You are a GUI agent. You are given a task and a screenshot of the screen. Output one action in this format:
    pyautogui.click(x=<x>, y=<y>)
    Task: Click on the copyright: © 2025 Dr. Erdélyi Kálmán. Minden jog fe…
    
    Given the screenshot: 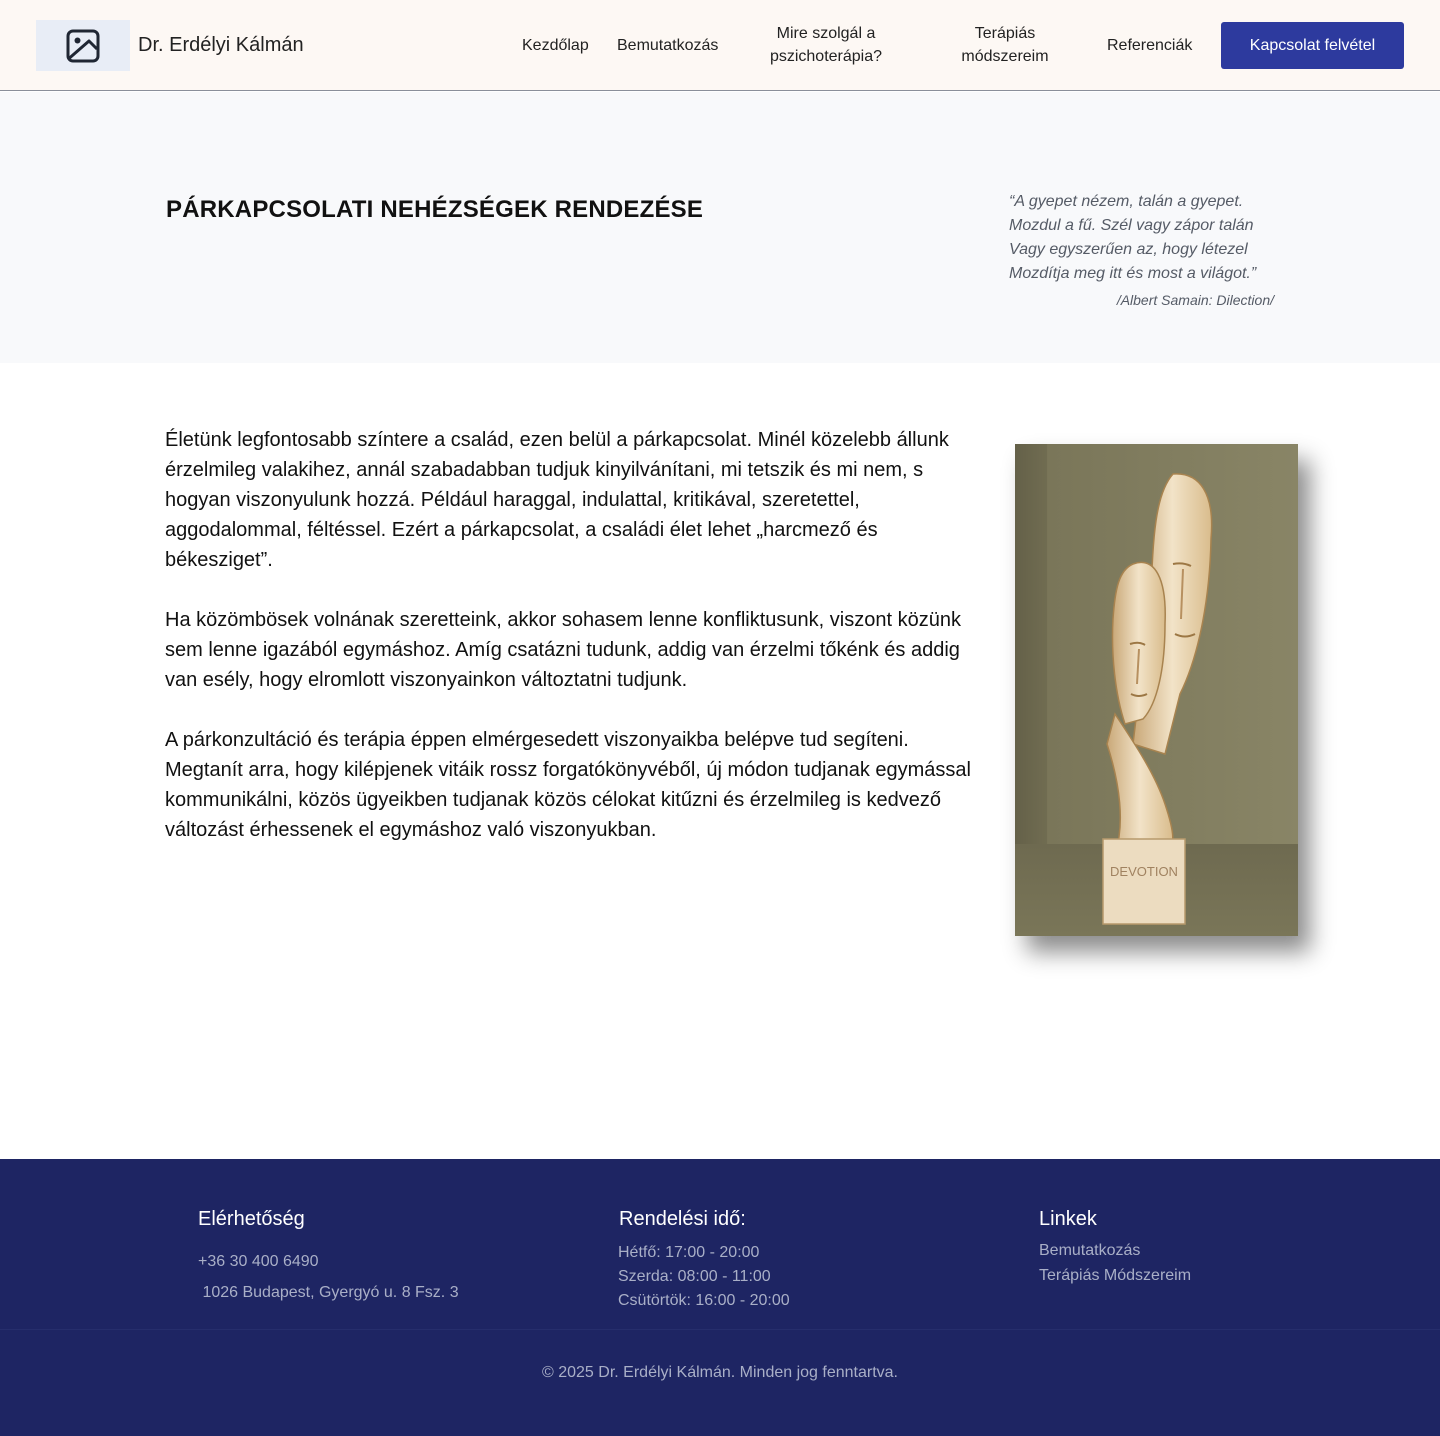 What is the action you would take?
    pyautogui.click(x=720, y=1372)
    